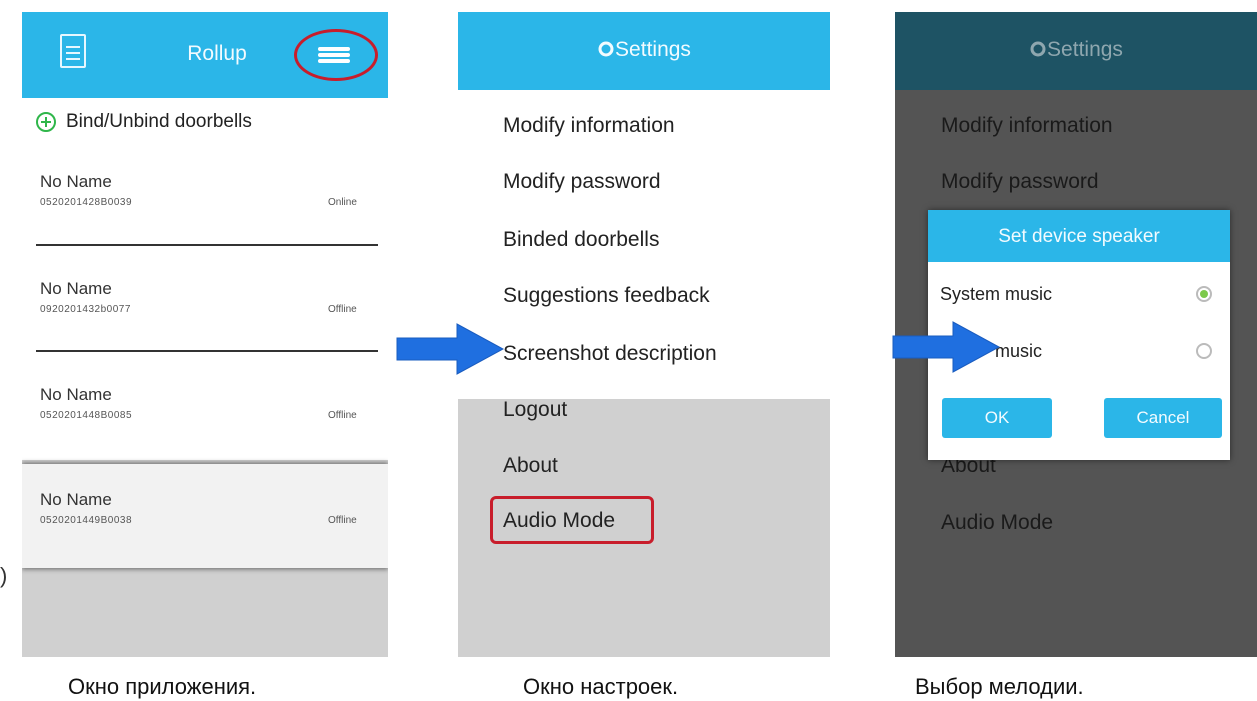 The height and width of the screenshot is (701, 1257). I want to click on menu-item-suggestions-feedback: Suggestions feedback, so click(606, 296).